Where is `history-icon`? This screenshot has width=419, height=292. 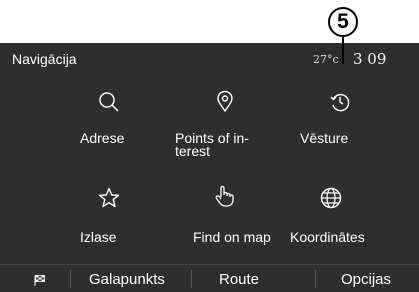
history-icon is located at coordinates (340, 102).